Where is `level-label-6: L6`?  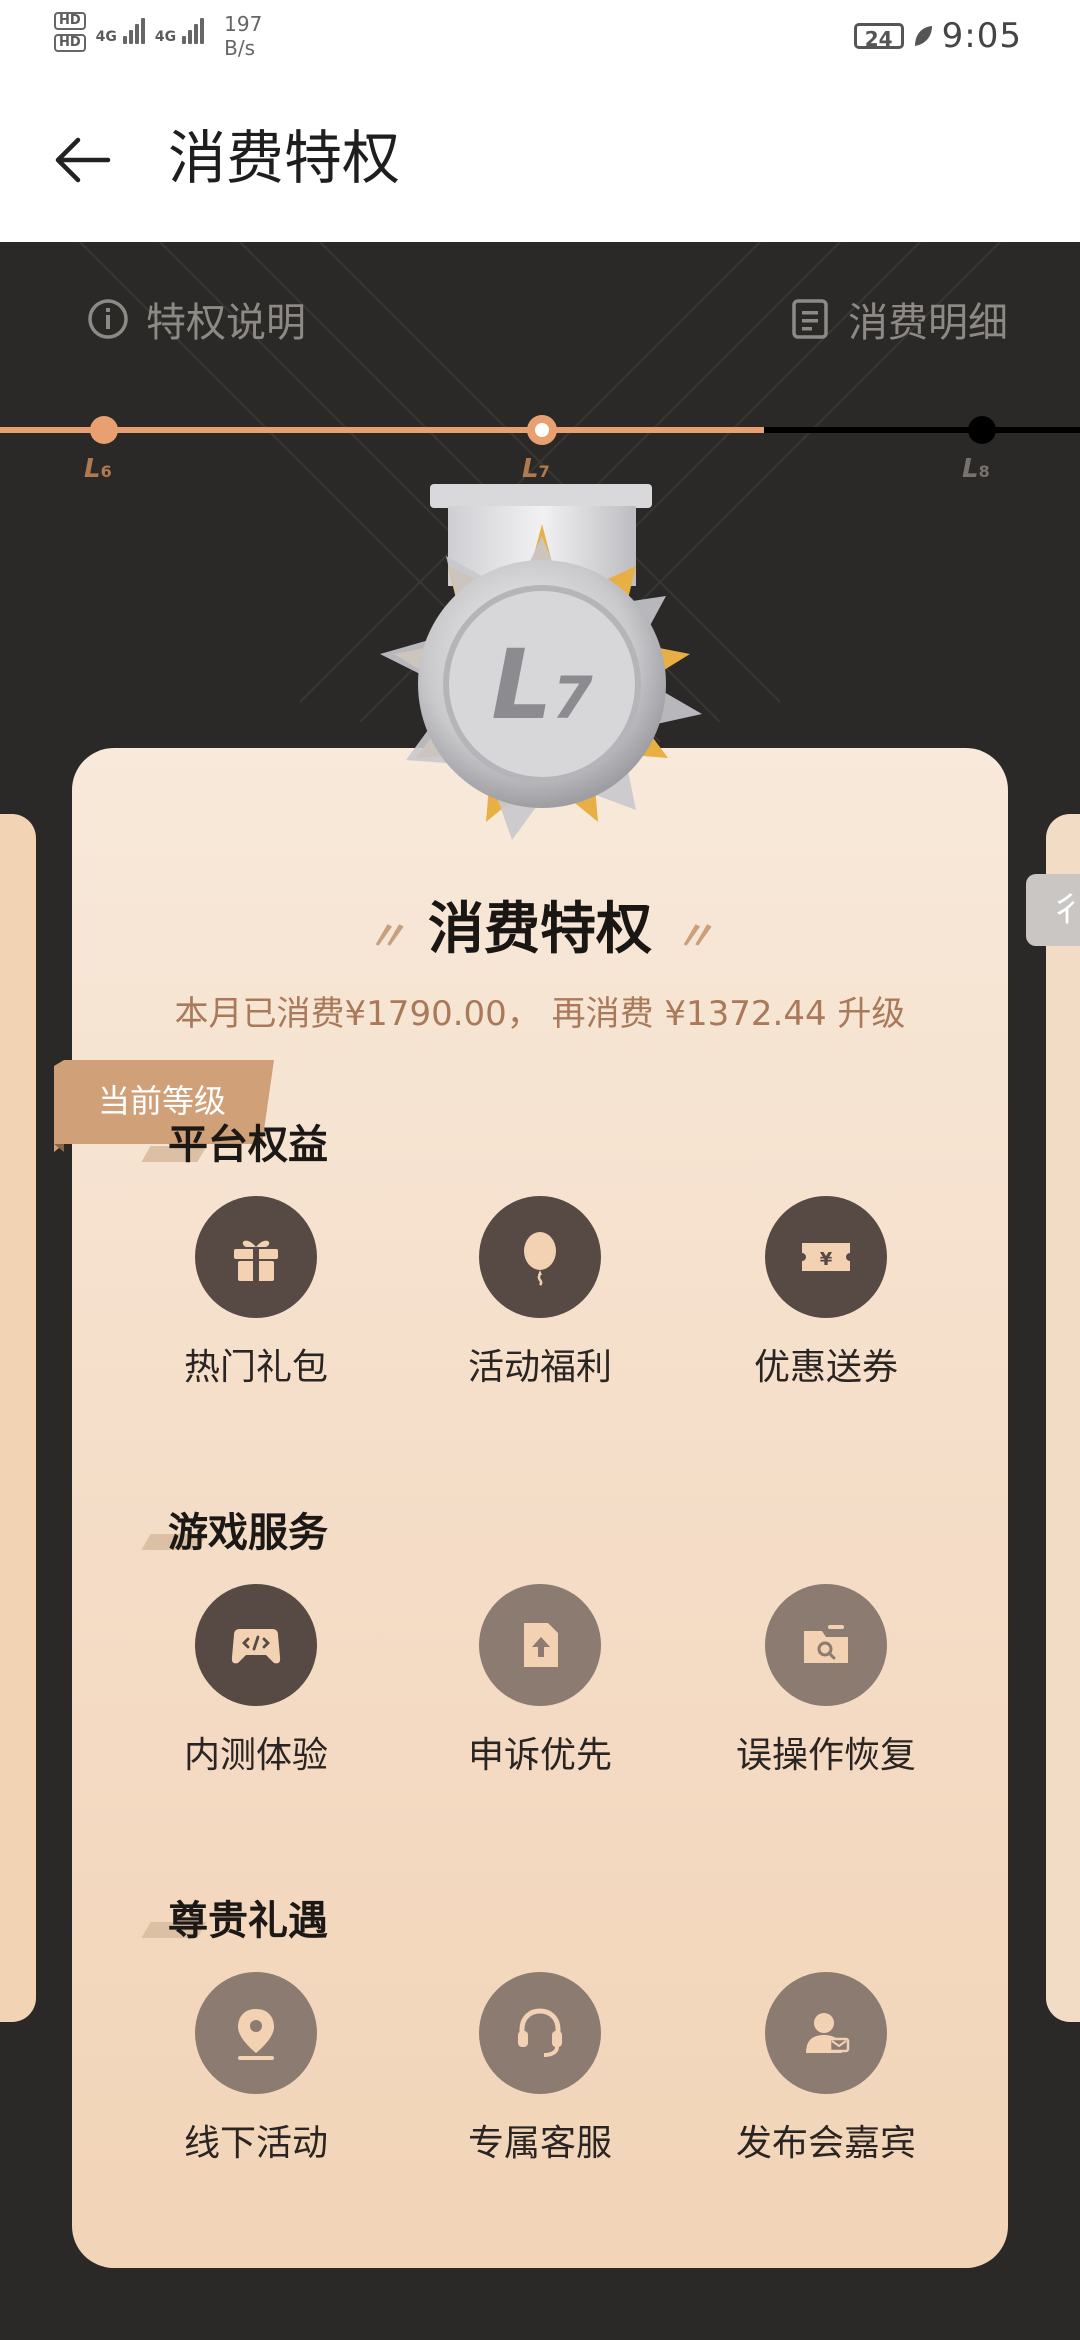
level-label-6: L6 is located at coordinates (98, 469).